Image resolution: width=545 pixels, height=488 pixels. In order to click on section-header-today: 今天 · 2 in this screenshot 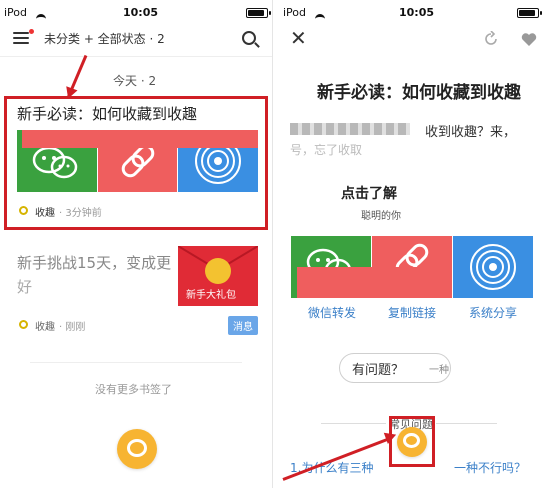, I will do `click(135, 81)`.